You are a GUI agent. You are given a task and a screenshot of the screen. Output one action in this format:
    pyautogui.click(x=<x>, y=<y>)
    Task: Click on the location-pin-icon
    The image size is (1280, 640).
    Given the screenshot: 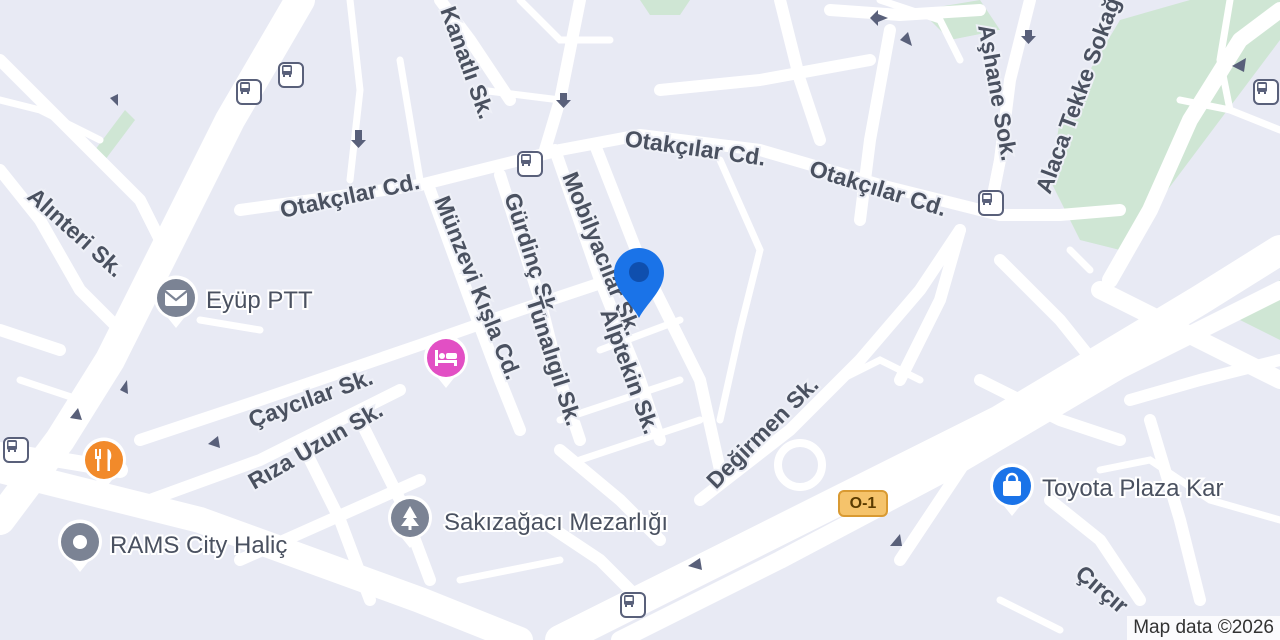 What is the action you would take?
    pyautogui.click(x=639, y=283)
    